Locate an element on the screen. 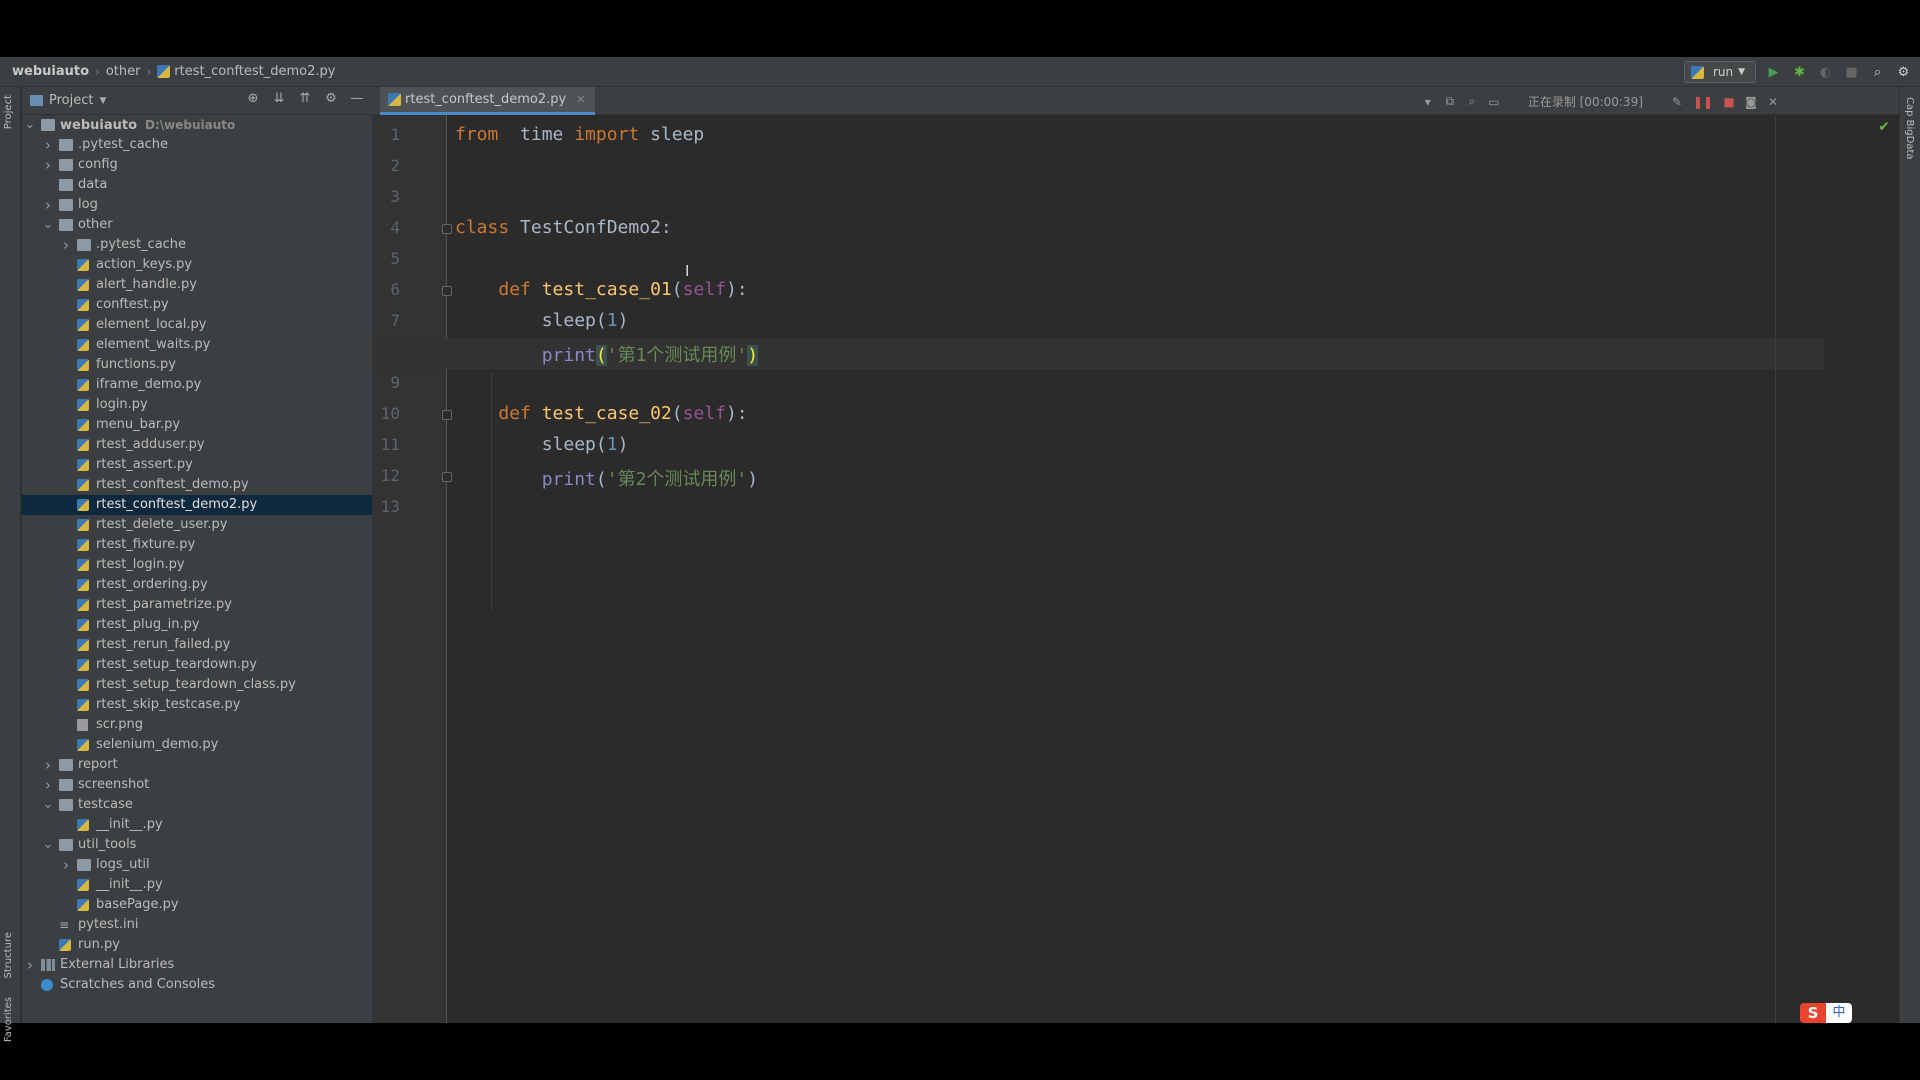 The height and width of the screenshot is (1080, 1920). tree-folder: › log is located at coordinates (197, 205).